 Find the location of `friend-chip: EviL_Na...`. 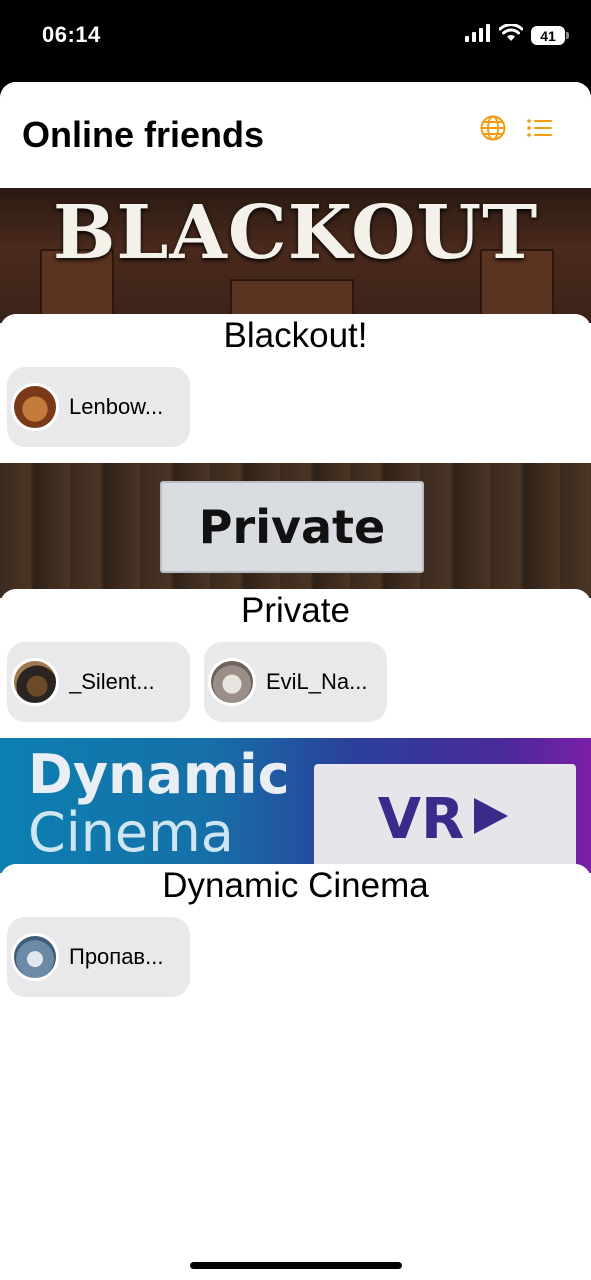

friend-chip: EviL_Na... is located at coordinates (295, 682).